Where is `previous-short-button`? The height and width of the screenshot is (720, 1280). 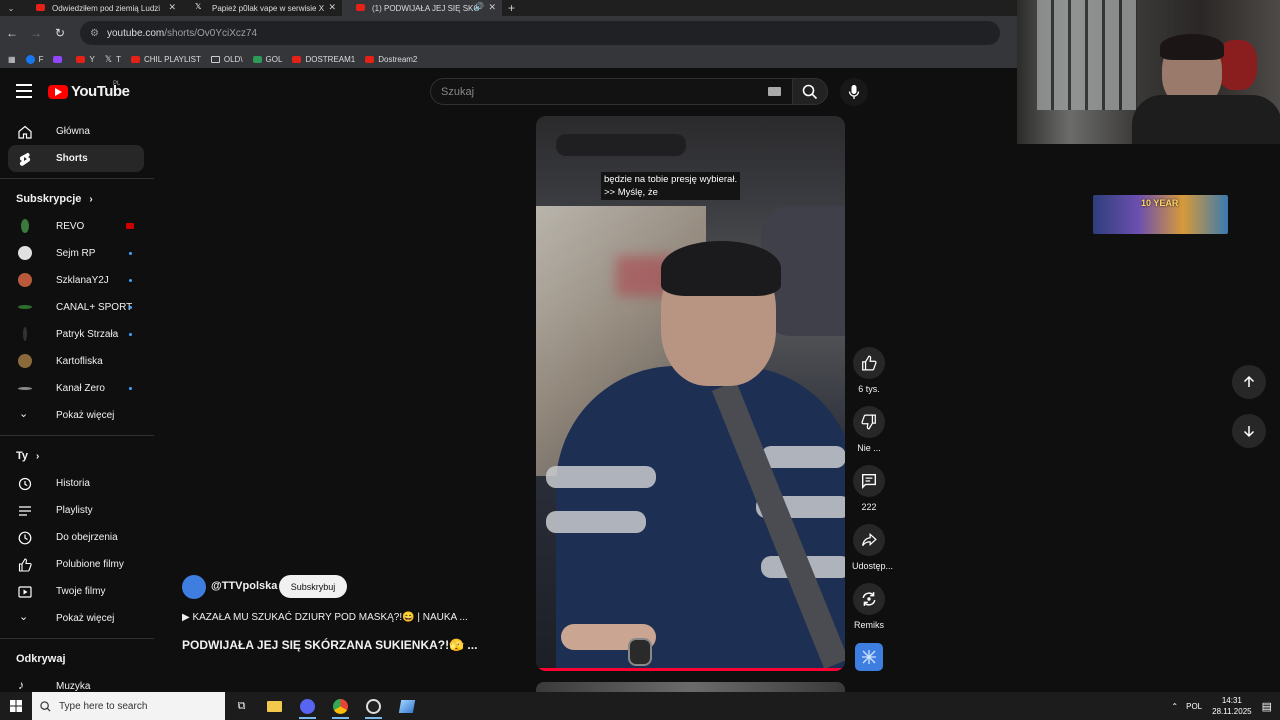
previous-short-button is located at coordinates (1249, 382).